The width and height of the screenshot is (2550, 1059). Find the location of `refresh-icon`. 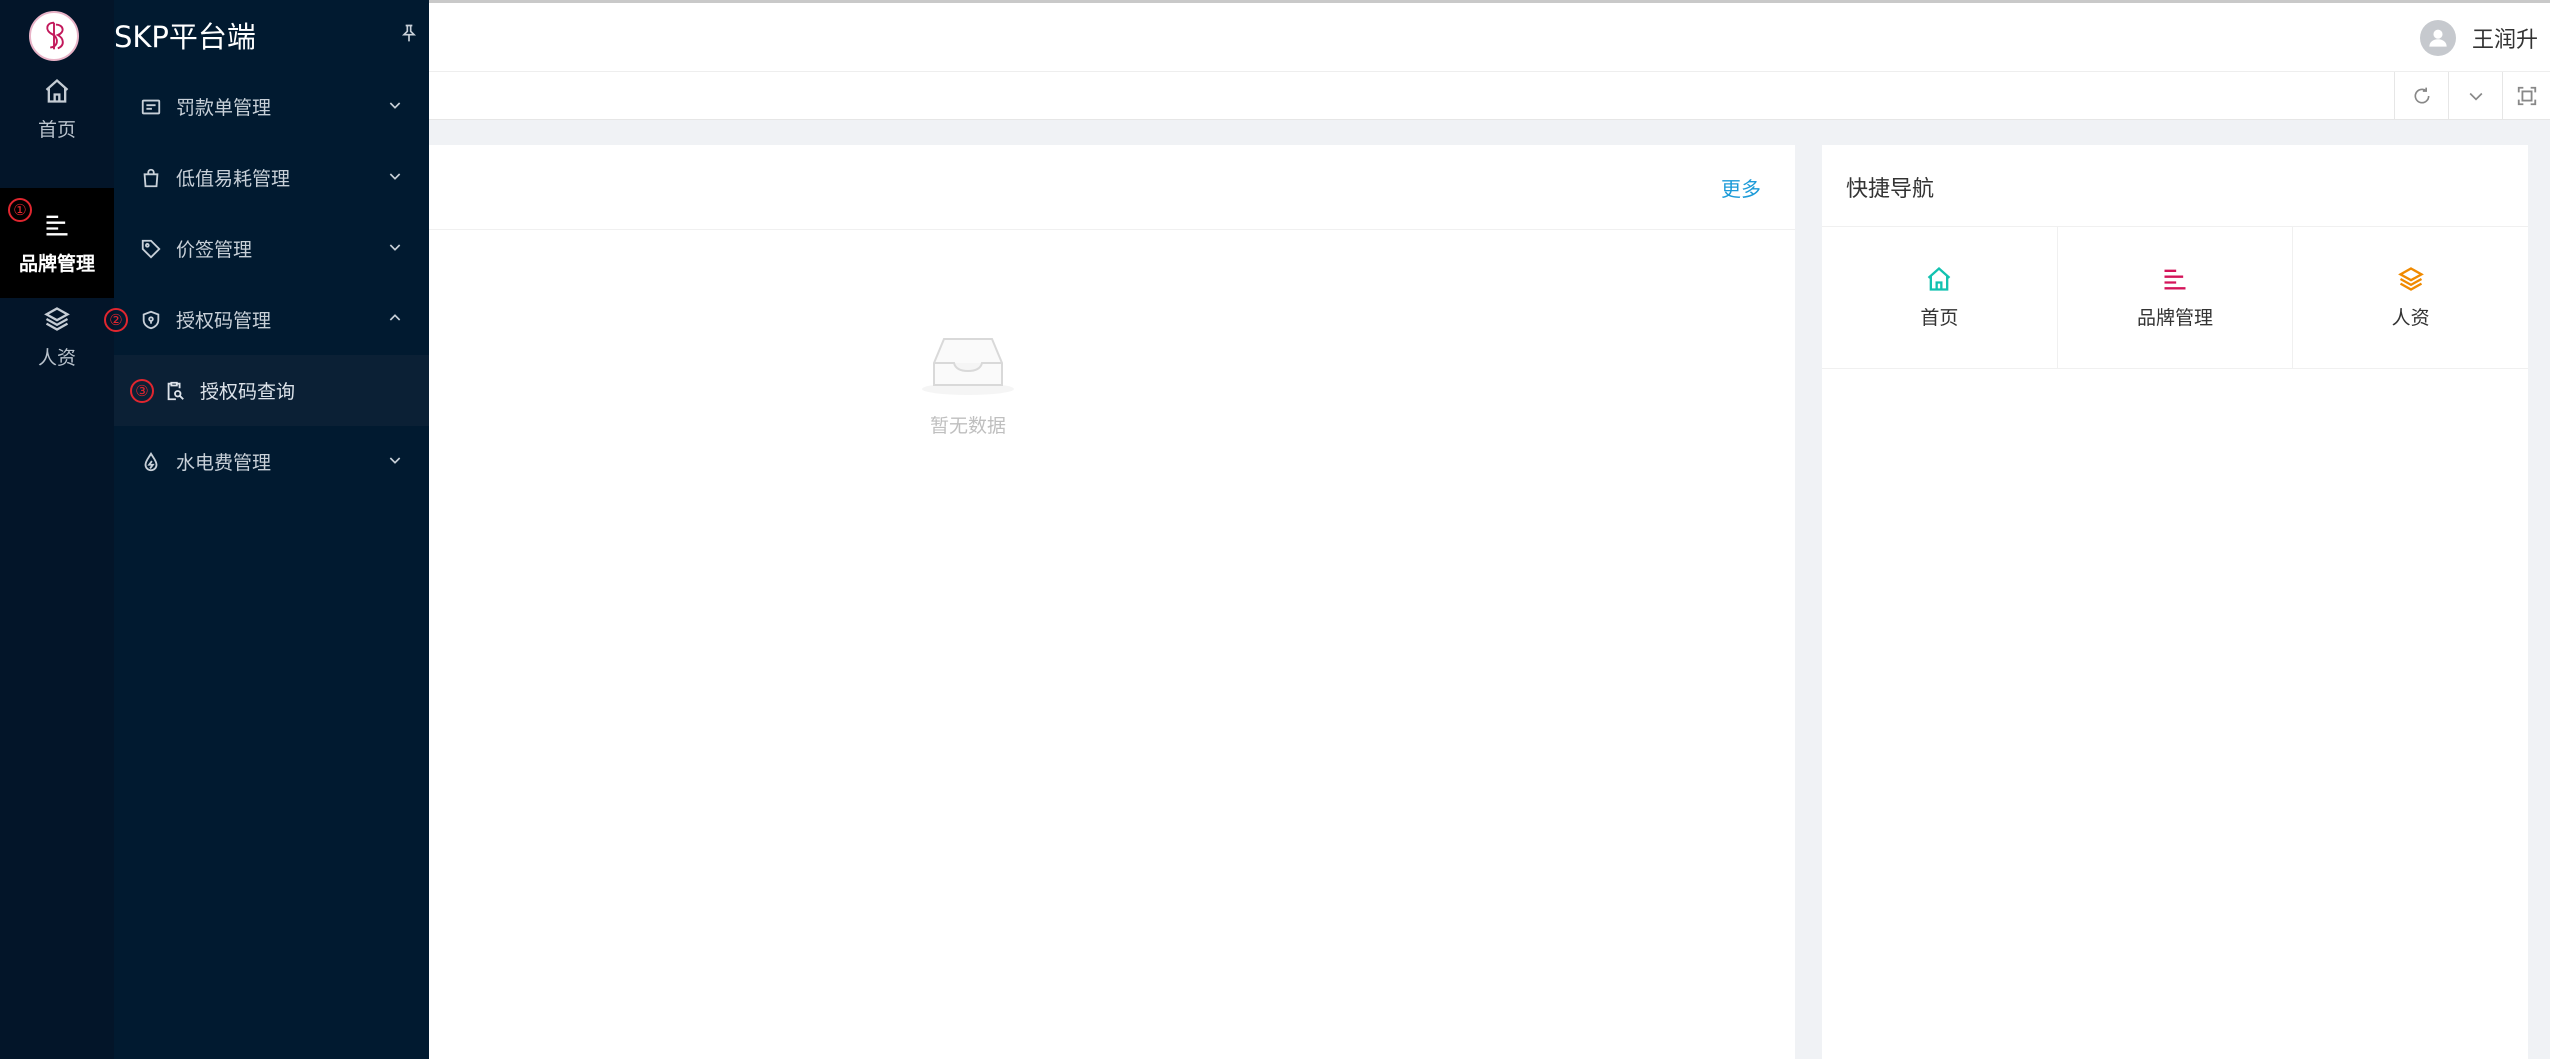

refresh-icon is located at coordinates (2421, 96).